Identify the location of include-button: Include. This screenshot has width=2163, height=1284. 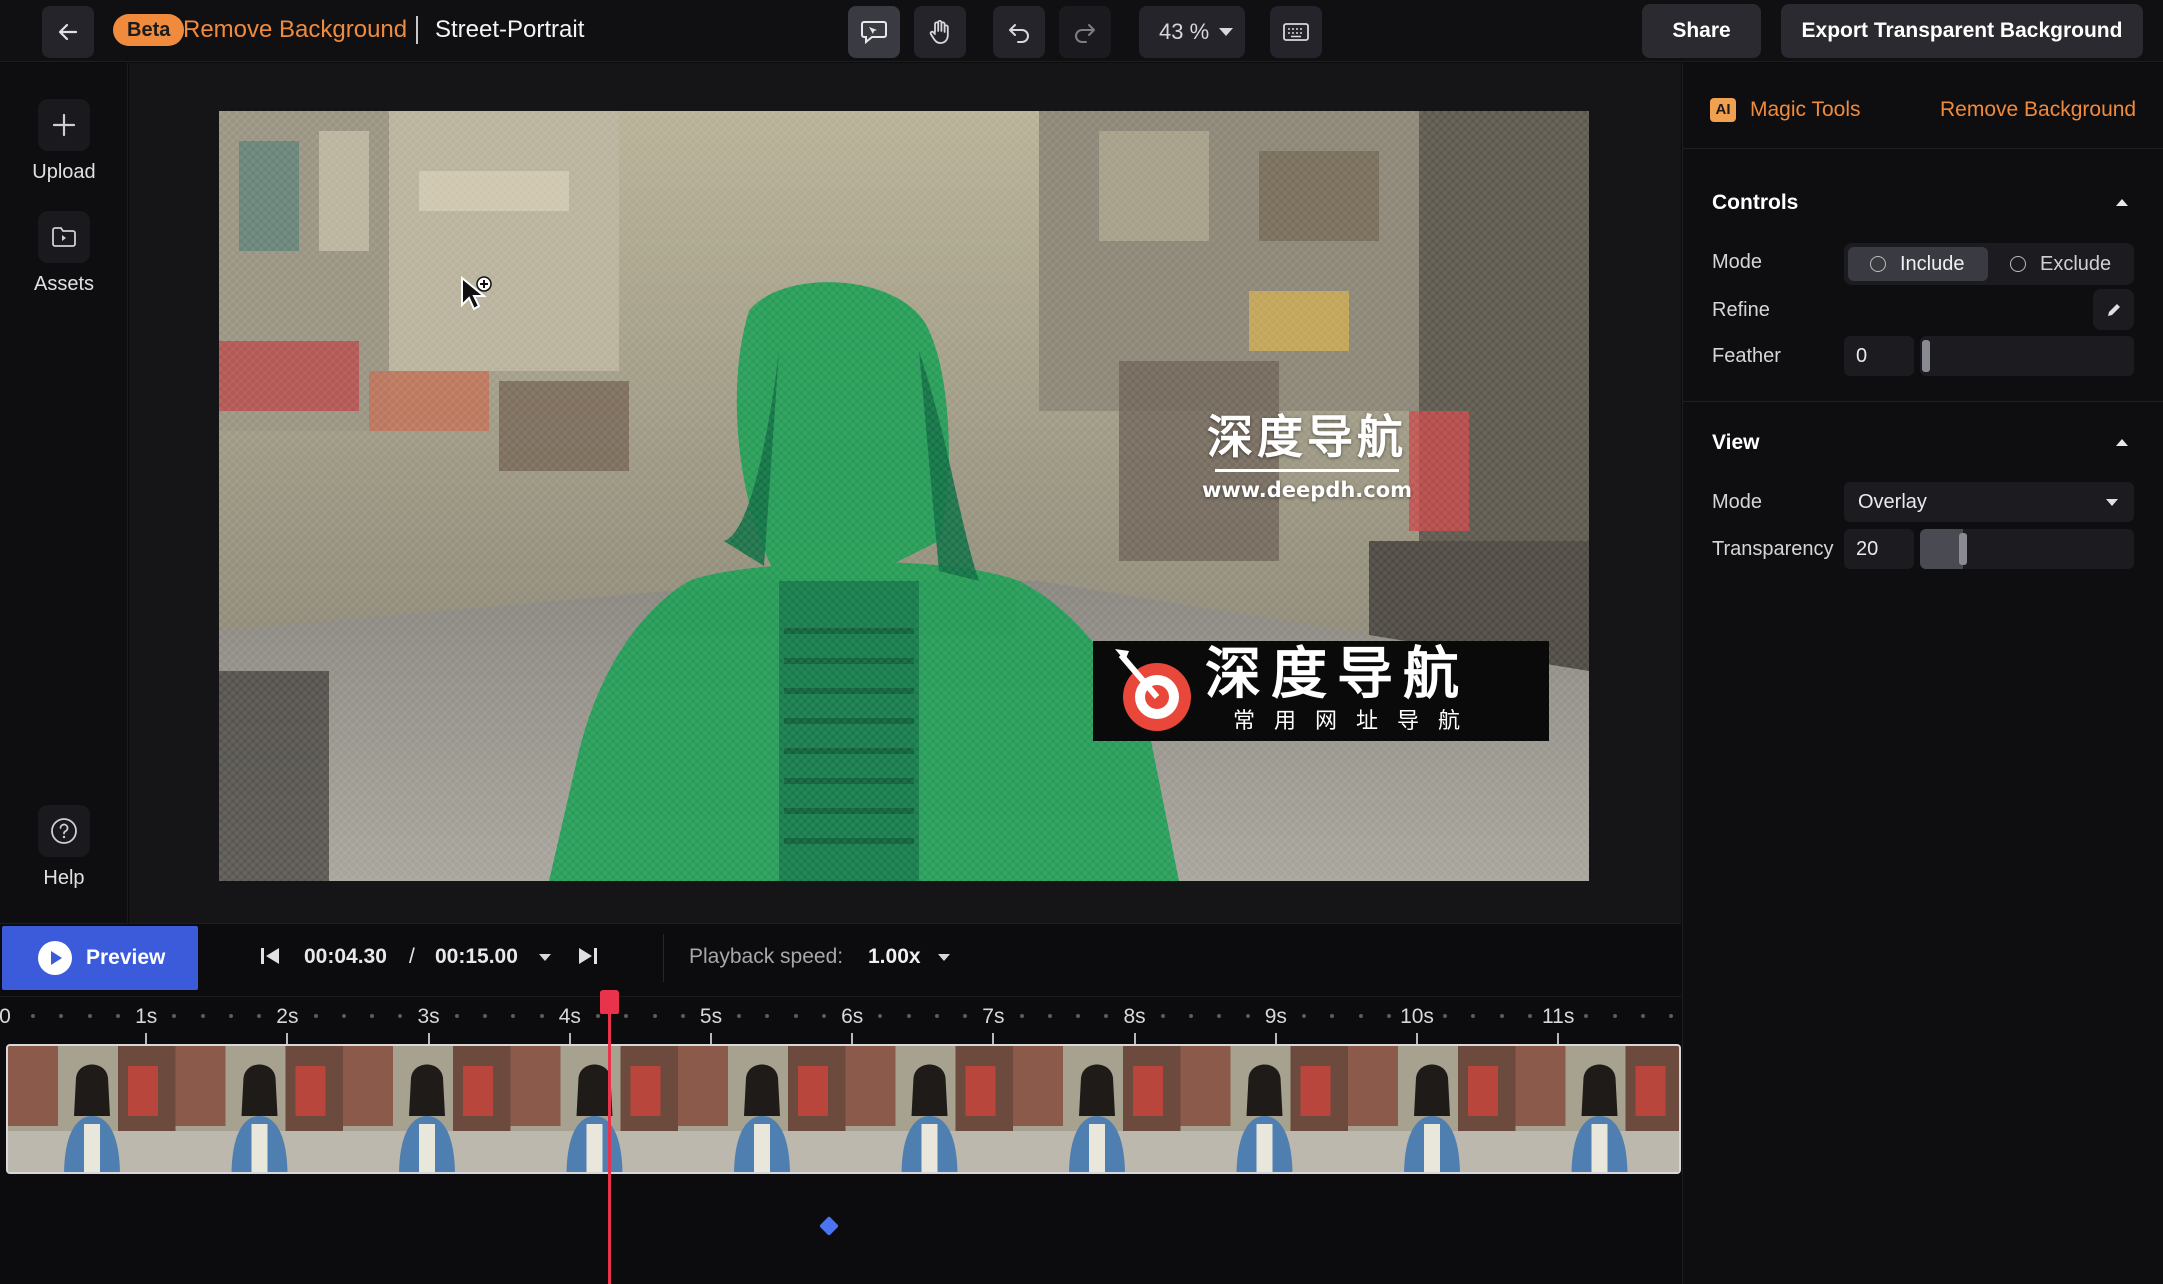
(1918, 264).